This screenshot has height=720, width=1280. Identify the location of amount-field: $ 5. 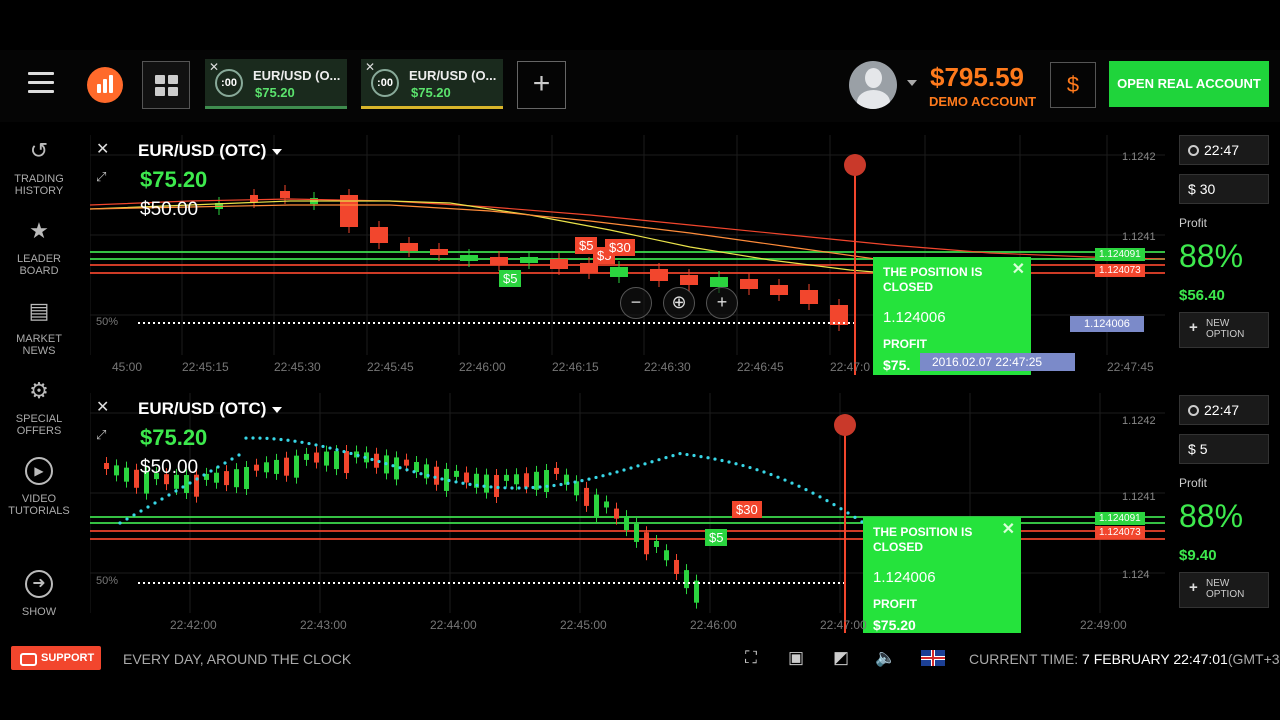
(1224, 449).